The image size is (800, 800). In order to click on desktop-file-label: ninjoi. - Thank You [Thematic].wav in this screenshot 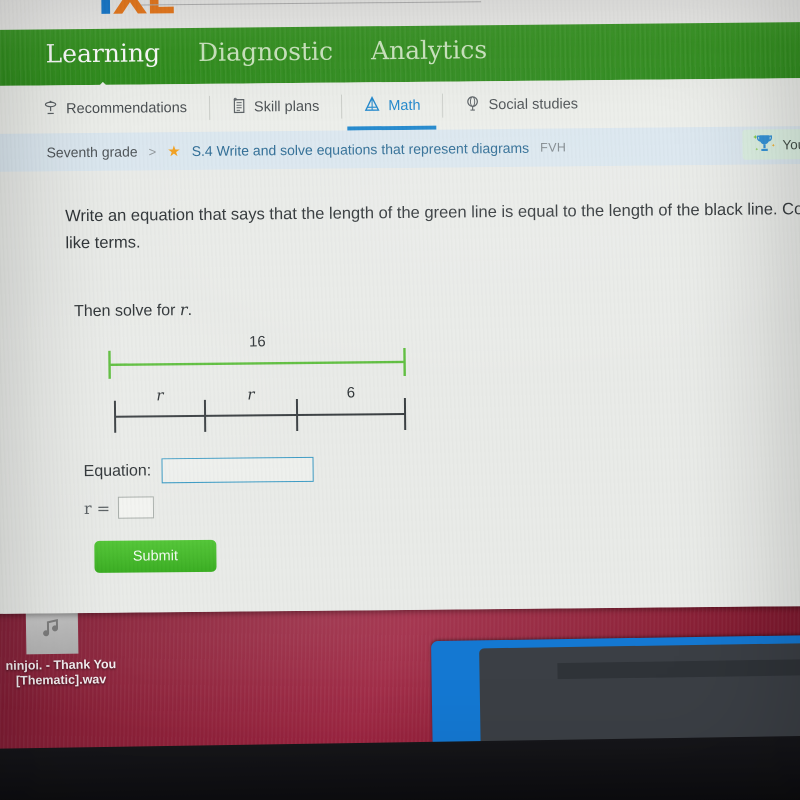, I will do `click(68, 673)`.